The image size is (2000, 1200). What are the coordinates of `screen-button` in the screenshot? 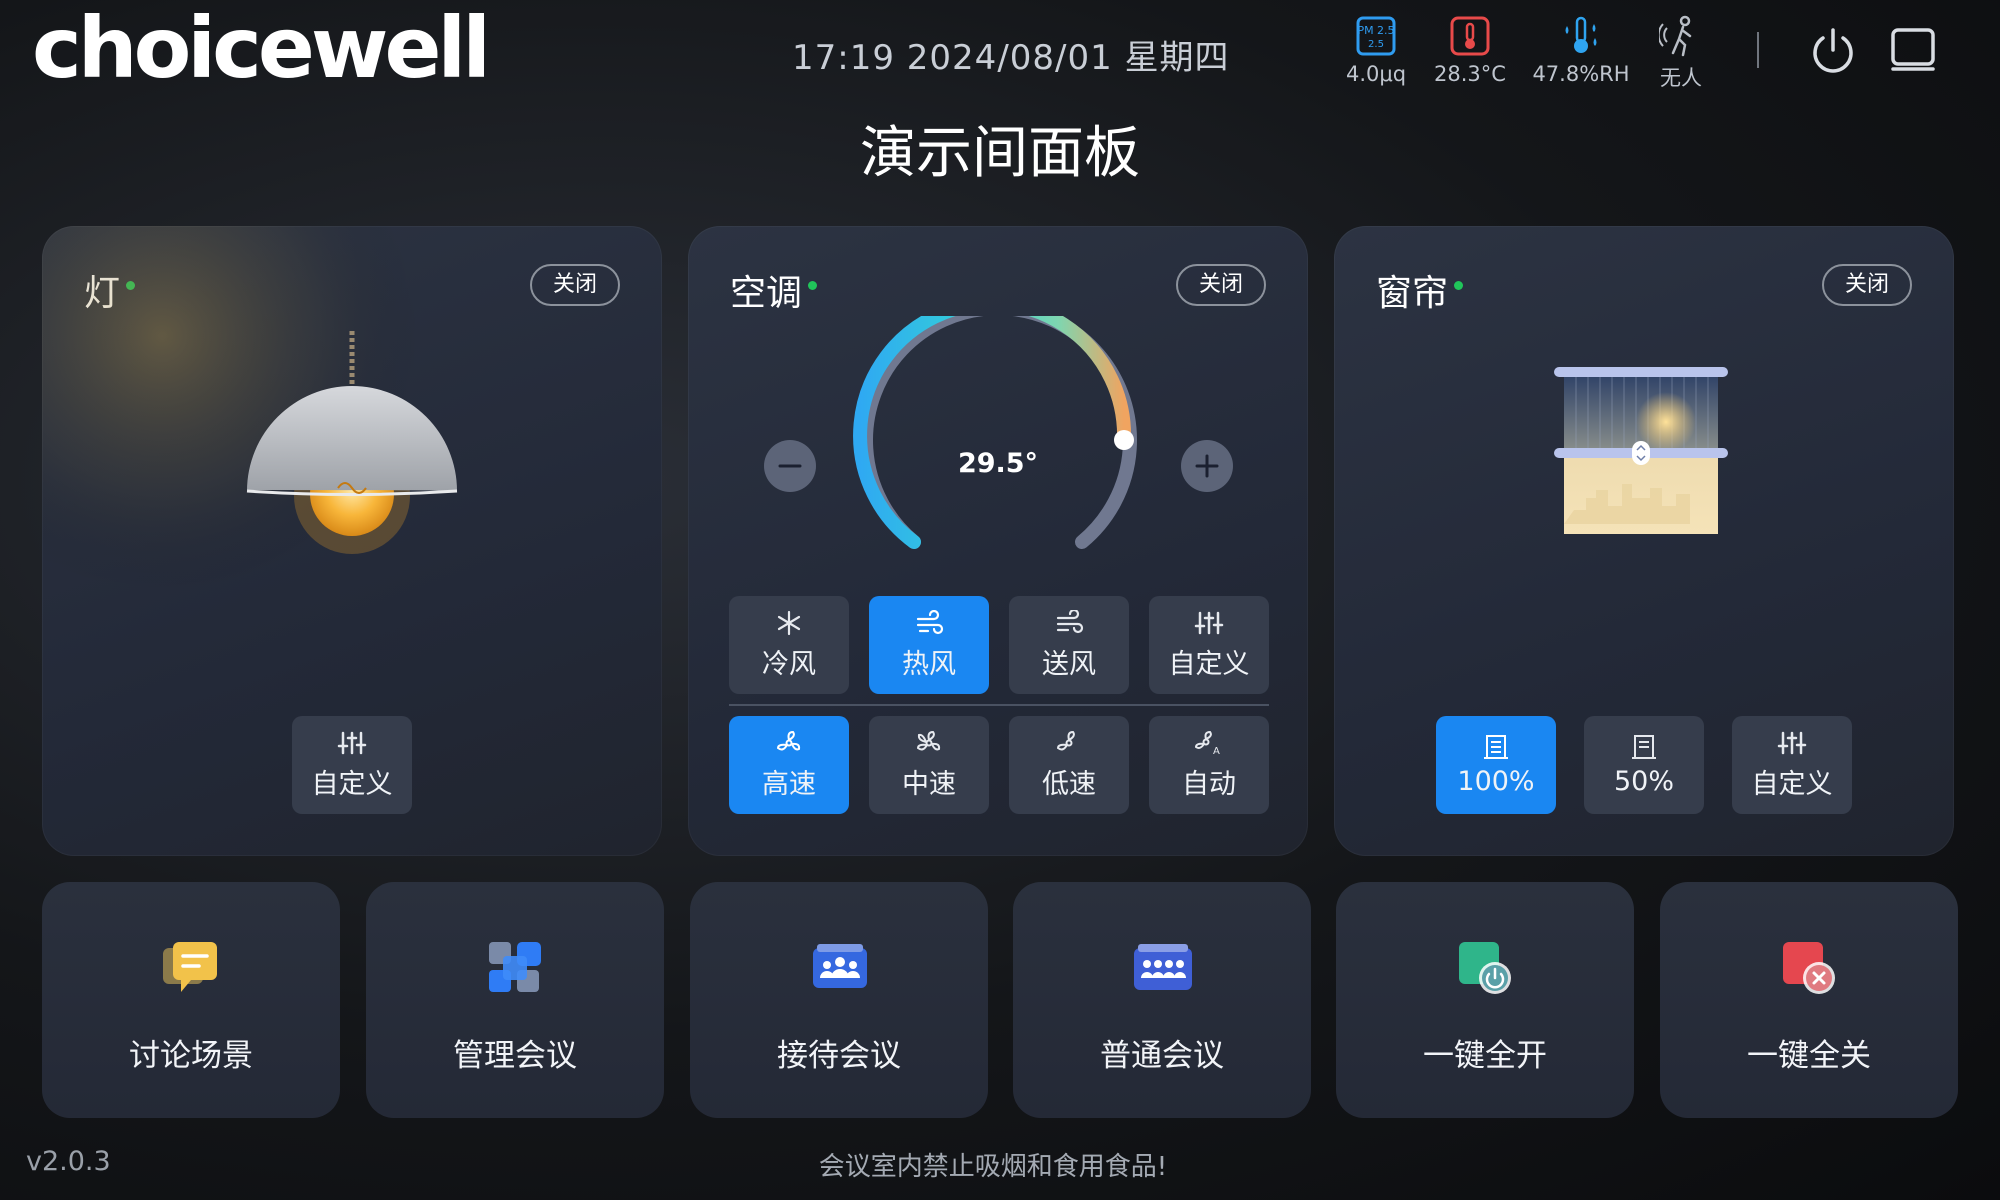 It's located at (1914, 50).